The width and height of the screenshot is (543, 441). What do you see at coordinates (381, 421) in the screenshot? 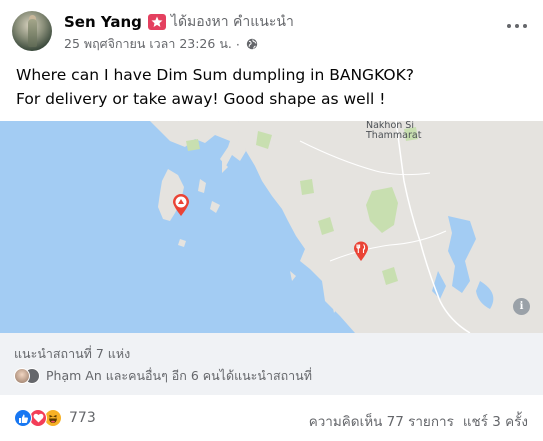
I see `comments-count-link: ความคิดเห็น 77 รายการ` at bounding box center [381, 421].